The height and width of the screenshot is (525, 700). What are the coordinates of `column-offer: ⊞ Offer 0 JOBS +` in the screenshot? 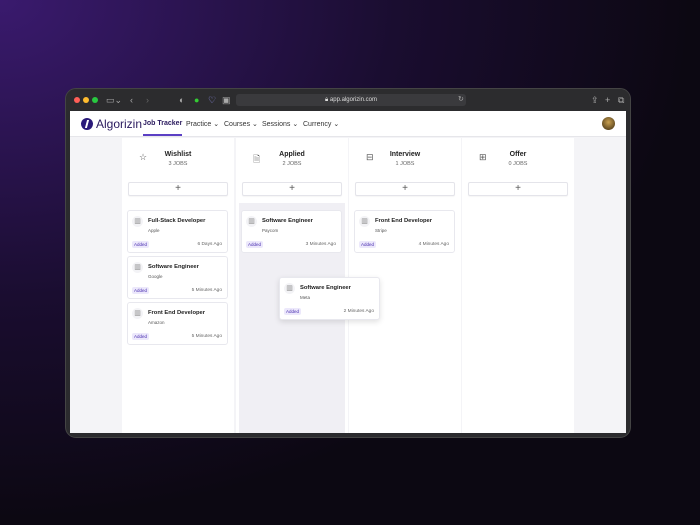 It's located at (518, 285).